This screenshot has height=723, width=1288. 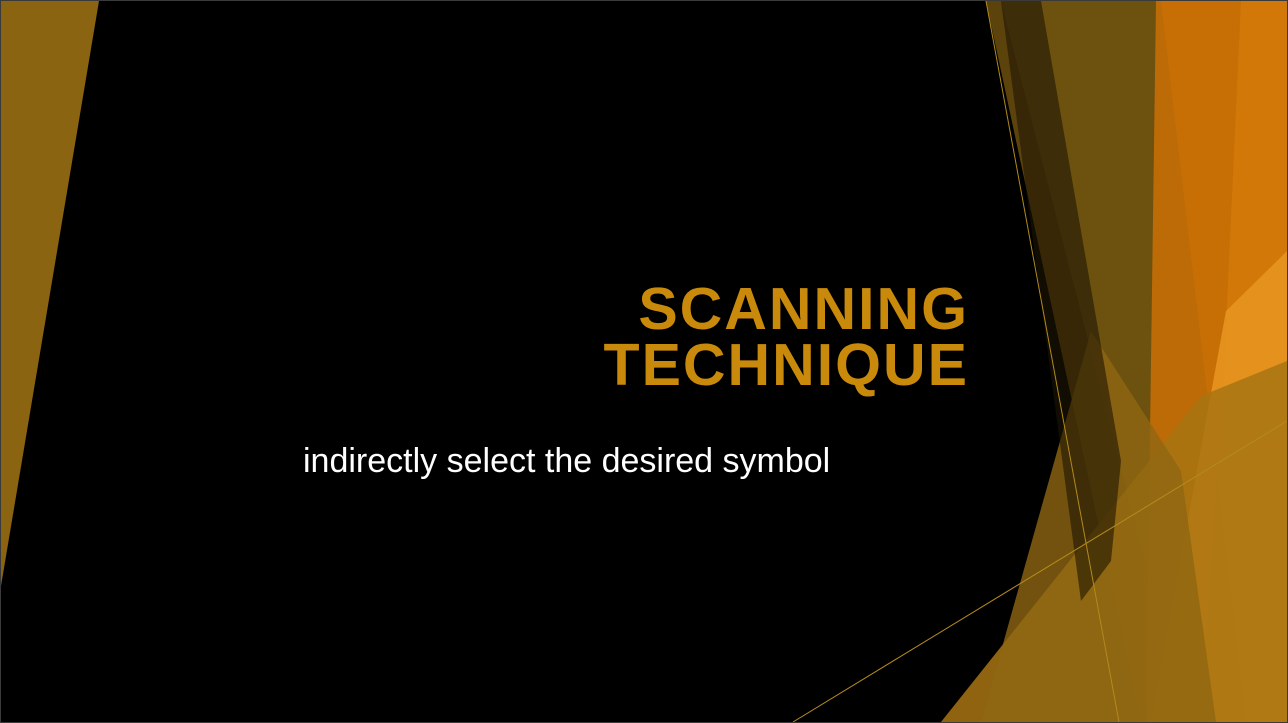 I want to click on title-block: SCANNING TECHNIQUE, so click(x=609, y=337).